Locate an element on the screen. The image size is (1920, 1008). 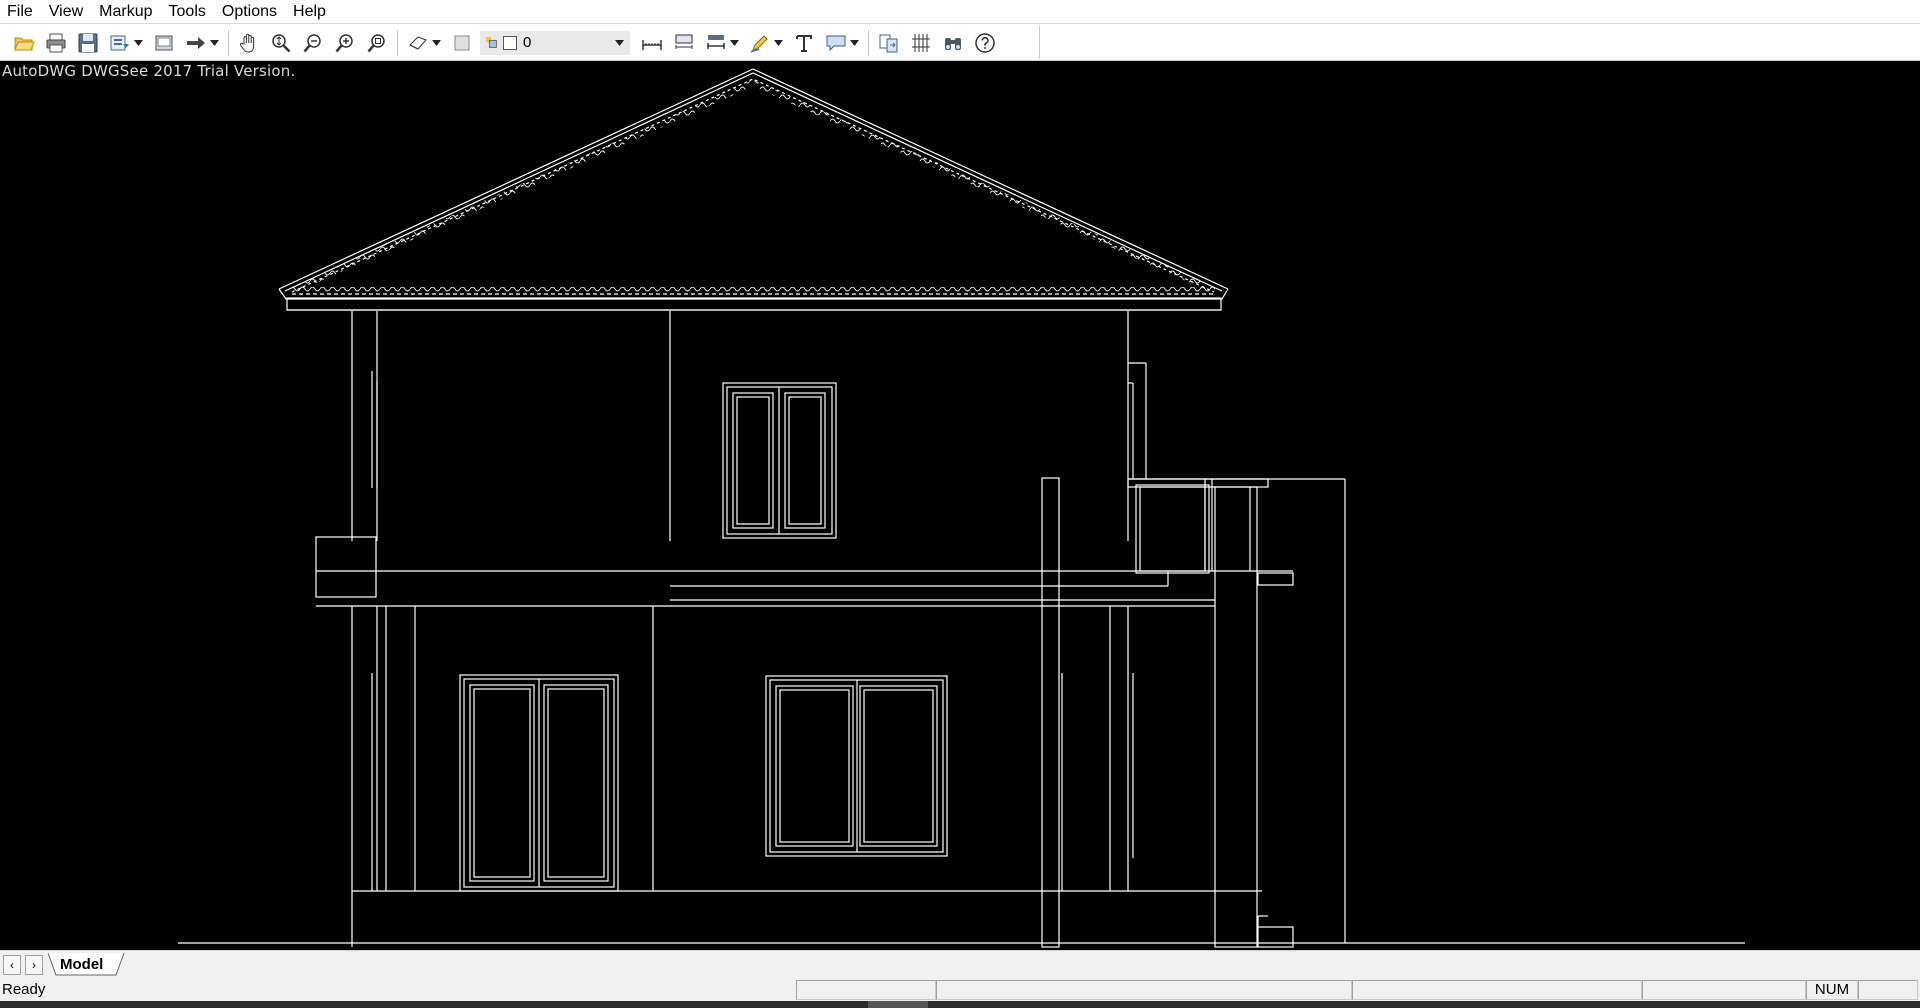
menu-markup: Markup is located at coordinates (125, 12).